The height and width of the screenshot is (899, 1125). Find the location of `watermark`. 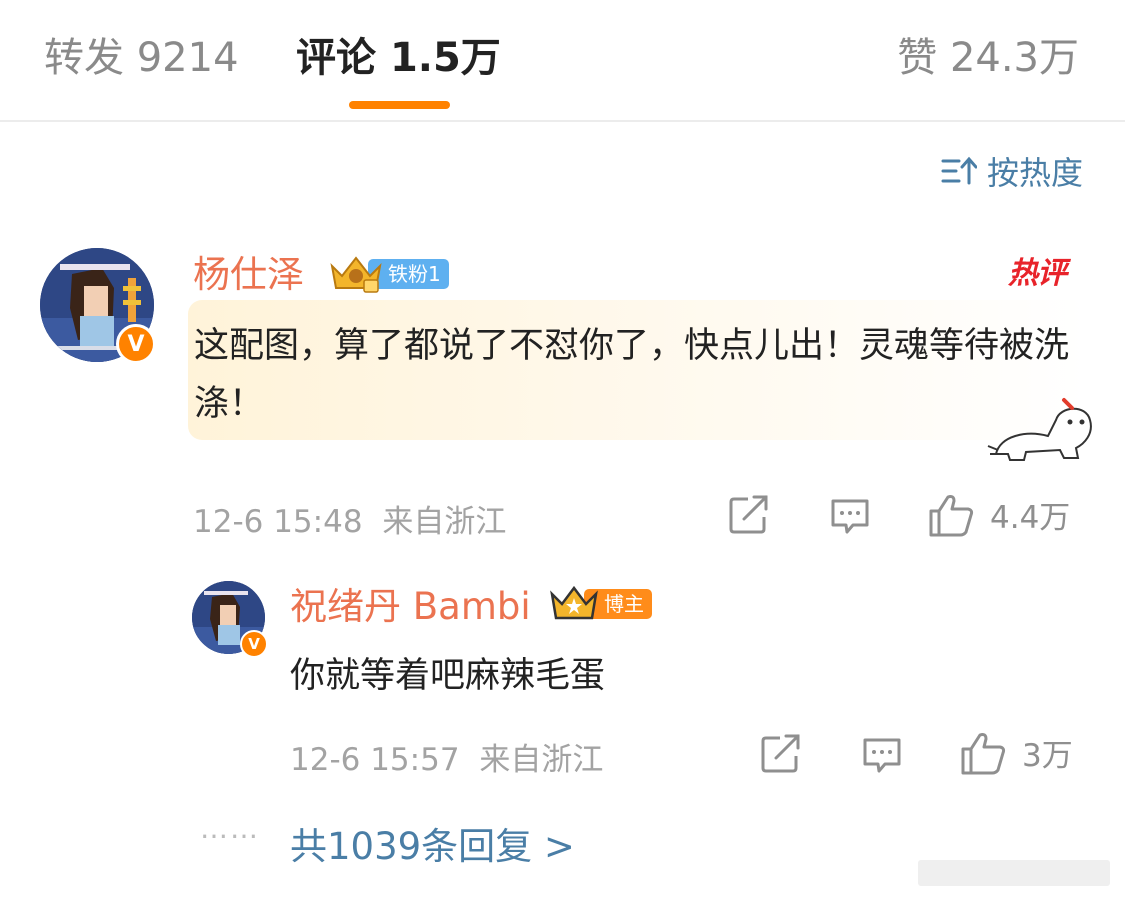

watermark is located at coordinates (1014, 873).